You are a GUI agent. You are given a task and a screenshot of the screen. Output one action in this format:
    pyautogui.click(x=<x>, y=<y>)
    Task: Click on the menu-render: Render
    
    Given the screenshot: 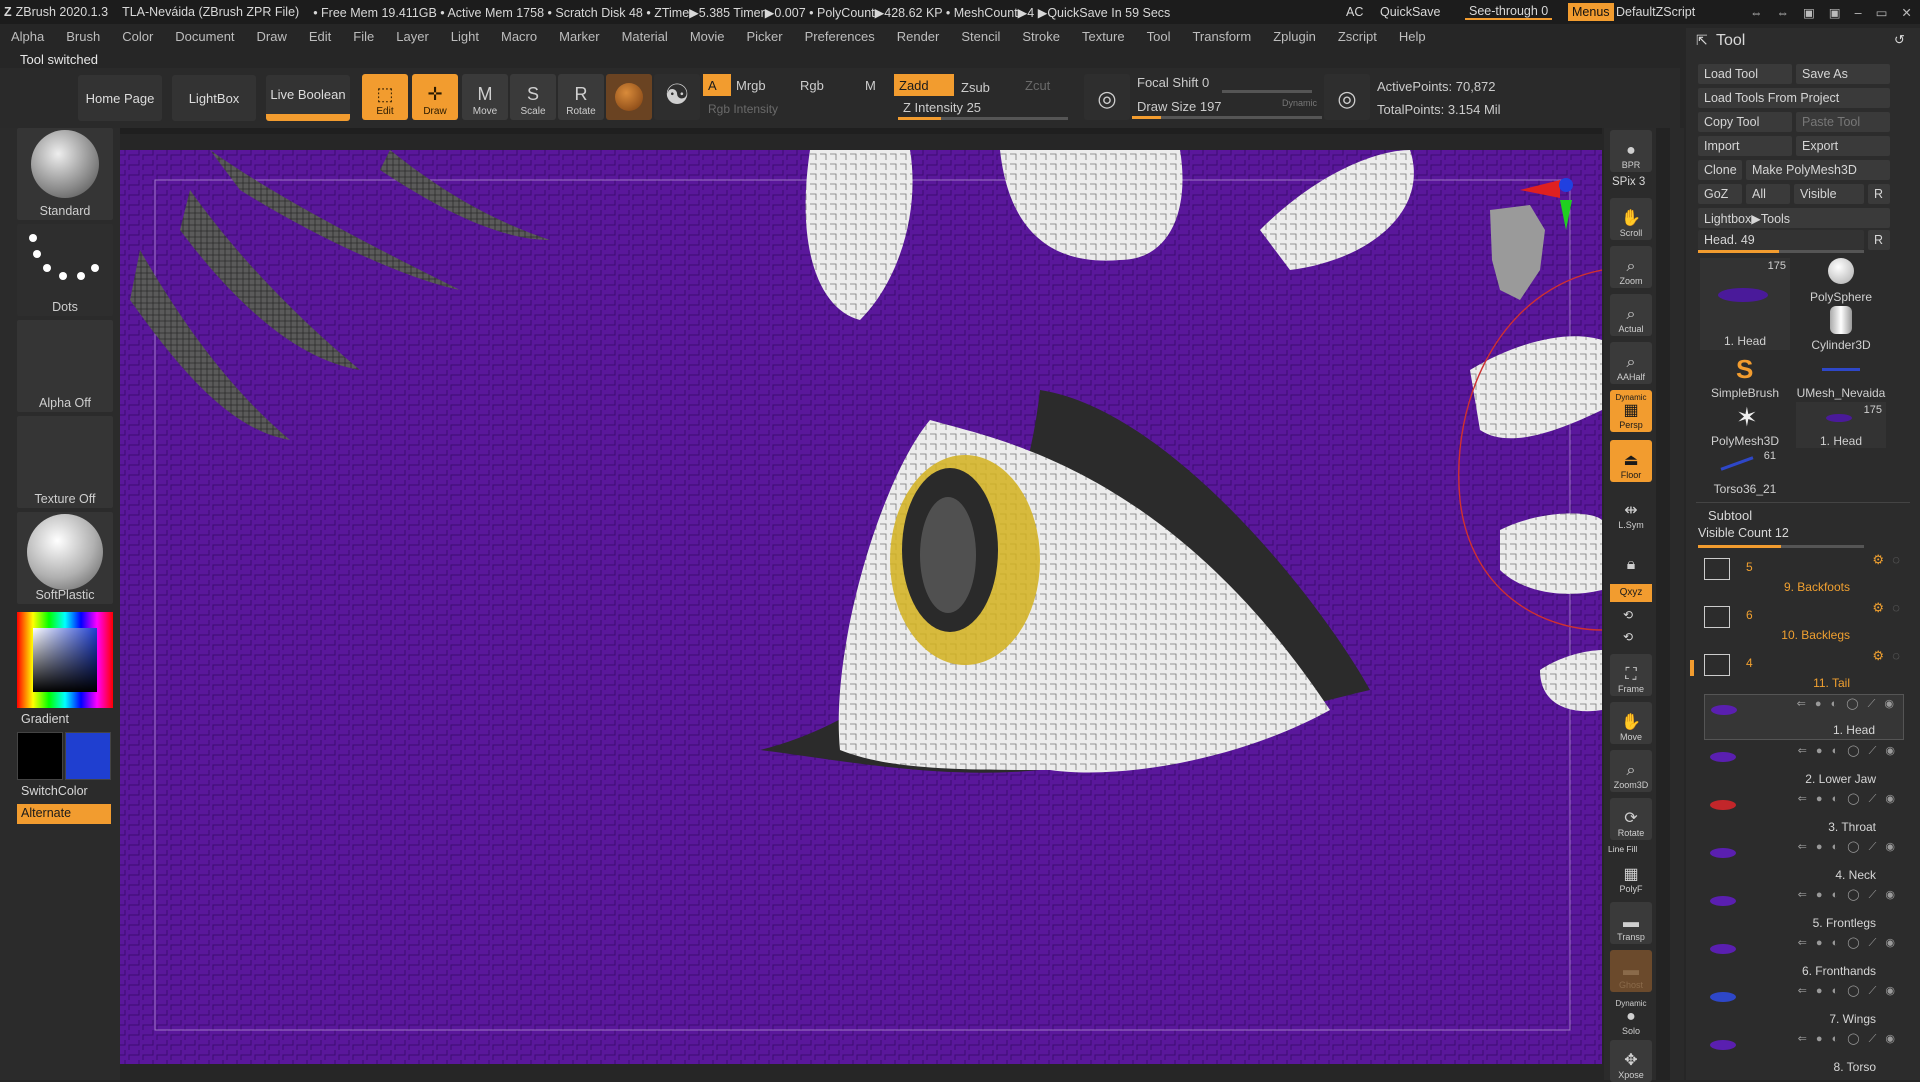 What is the action you would take?
    pyautogui.click(x=918, y=36)
    